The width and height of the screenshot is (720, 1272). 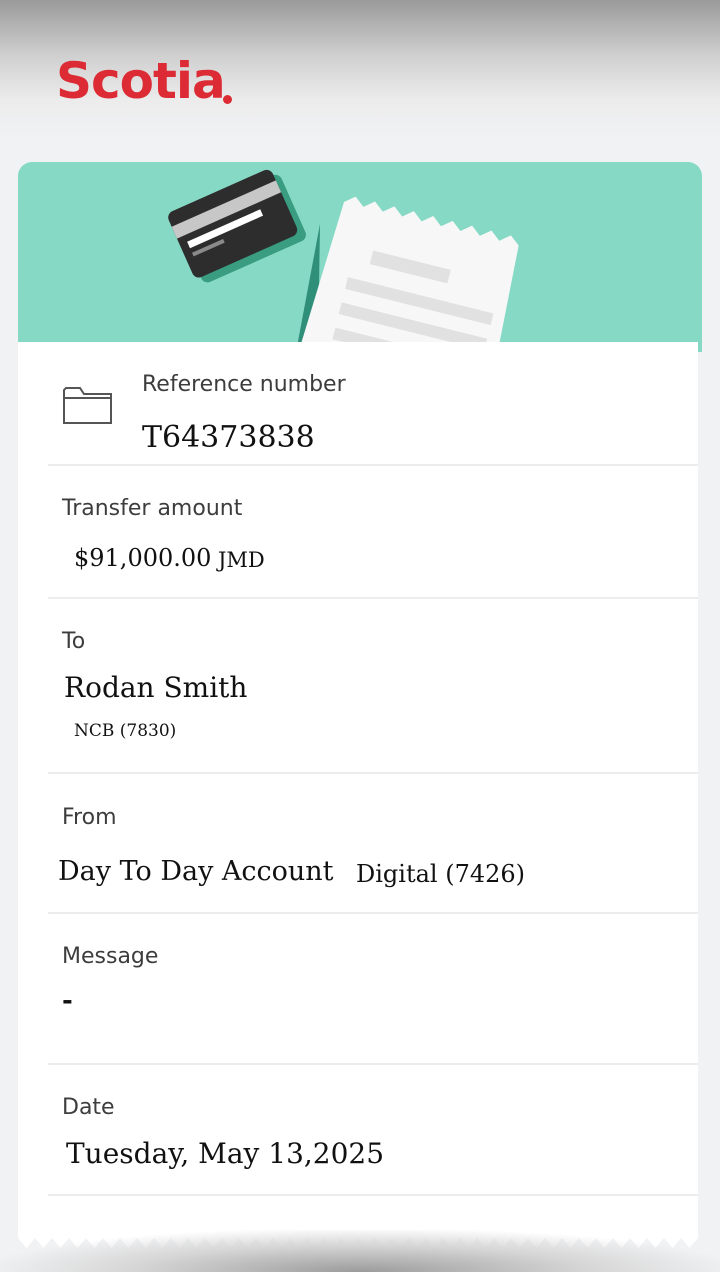 I want to click on reference-row: Reference number T64373838, so click(x=373, y=404).